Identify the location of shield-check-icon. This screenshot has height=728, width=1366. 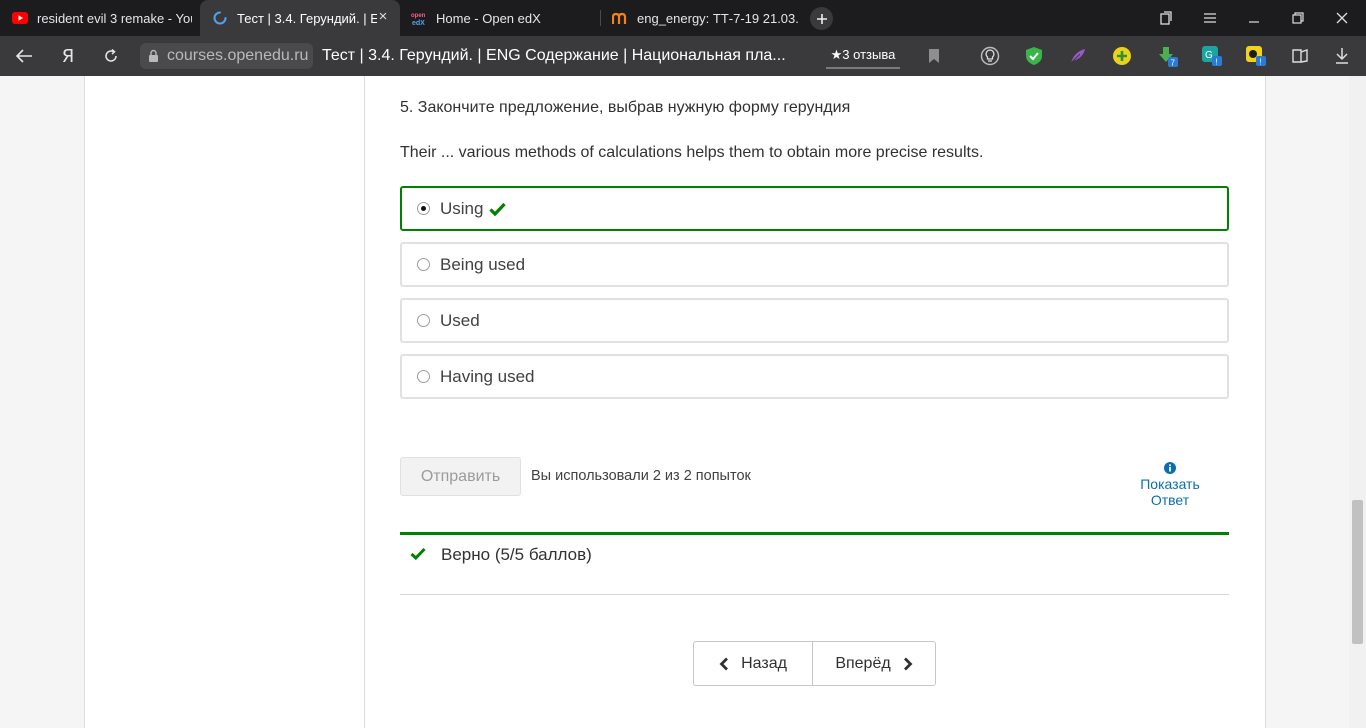
(1034, 56).